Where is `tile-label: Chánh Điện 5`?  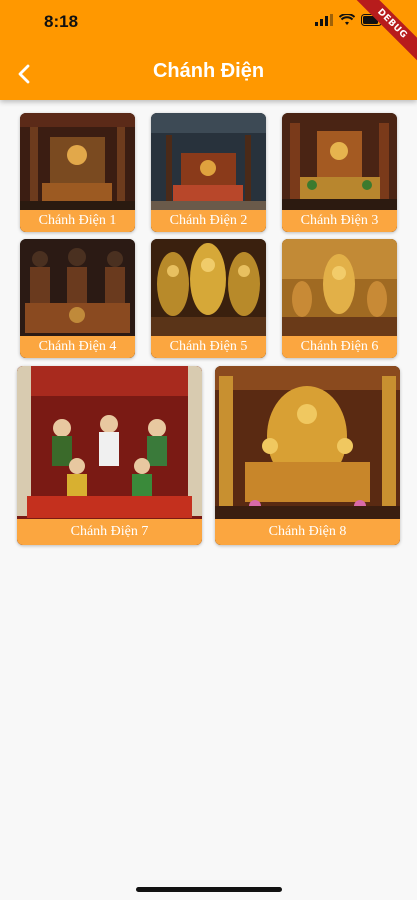 tile-label: Chánh Điện 5 is located at coordinates (208, 347).